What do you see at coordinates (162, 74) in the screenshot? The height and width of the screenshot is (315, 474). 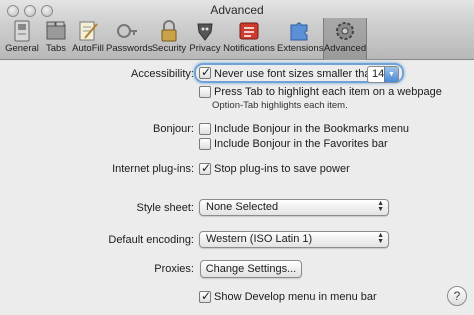 I see `accessibility-label: Accessibility:` at bounding box center [162, 74].